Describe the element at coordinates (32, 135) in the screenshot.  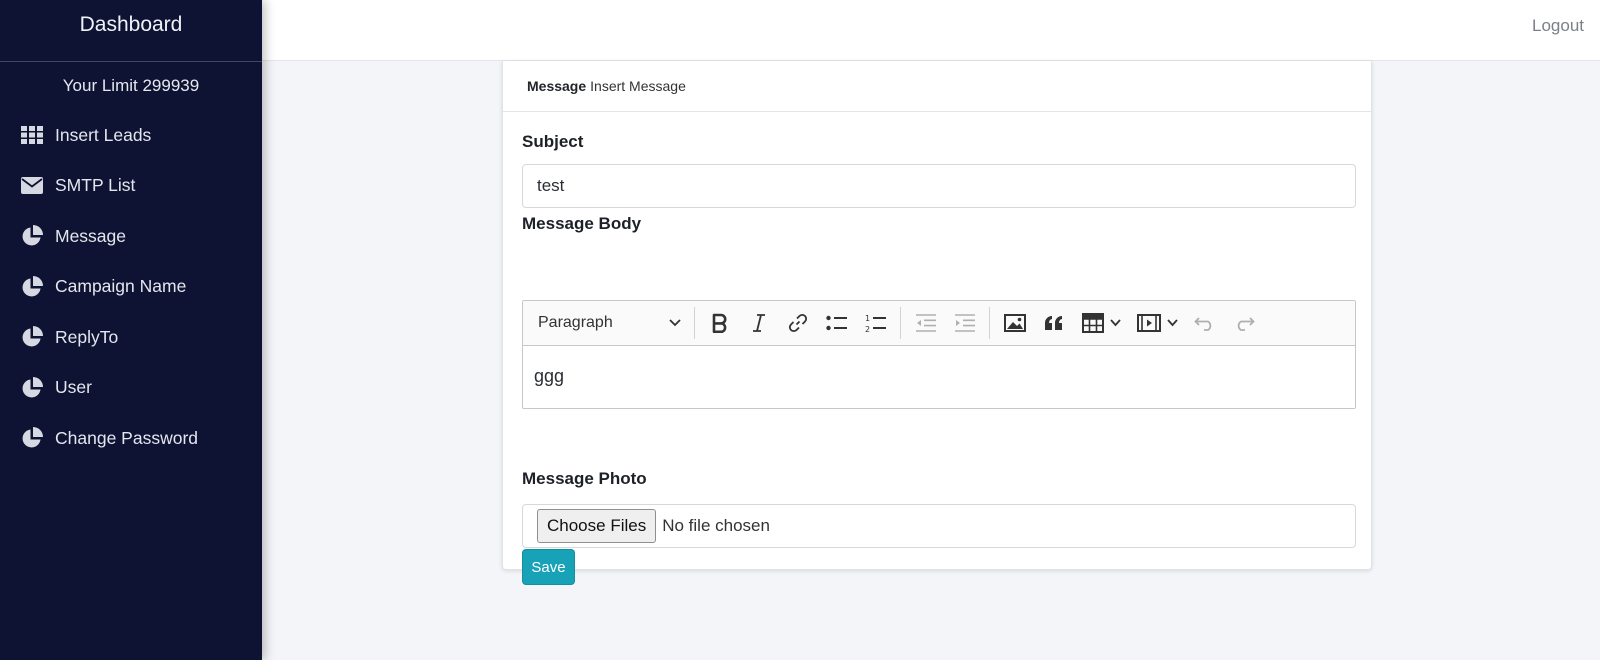
I see `grid-icon` at that location.